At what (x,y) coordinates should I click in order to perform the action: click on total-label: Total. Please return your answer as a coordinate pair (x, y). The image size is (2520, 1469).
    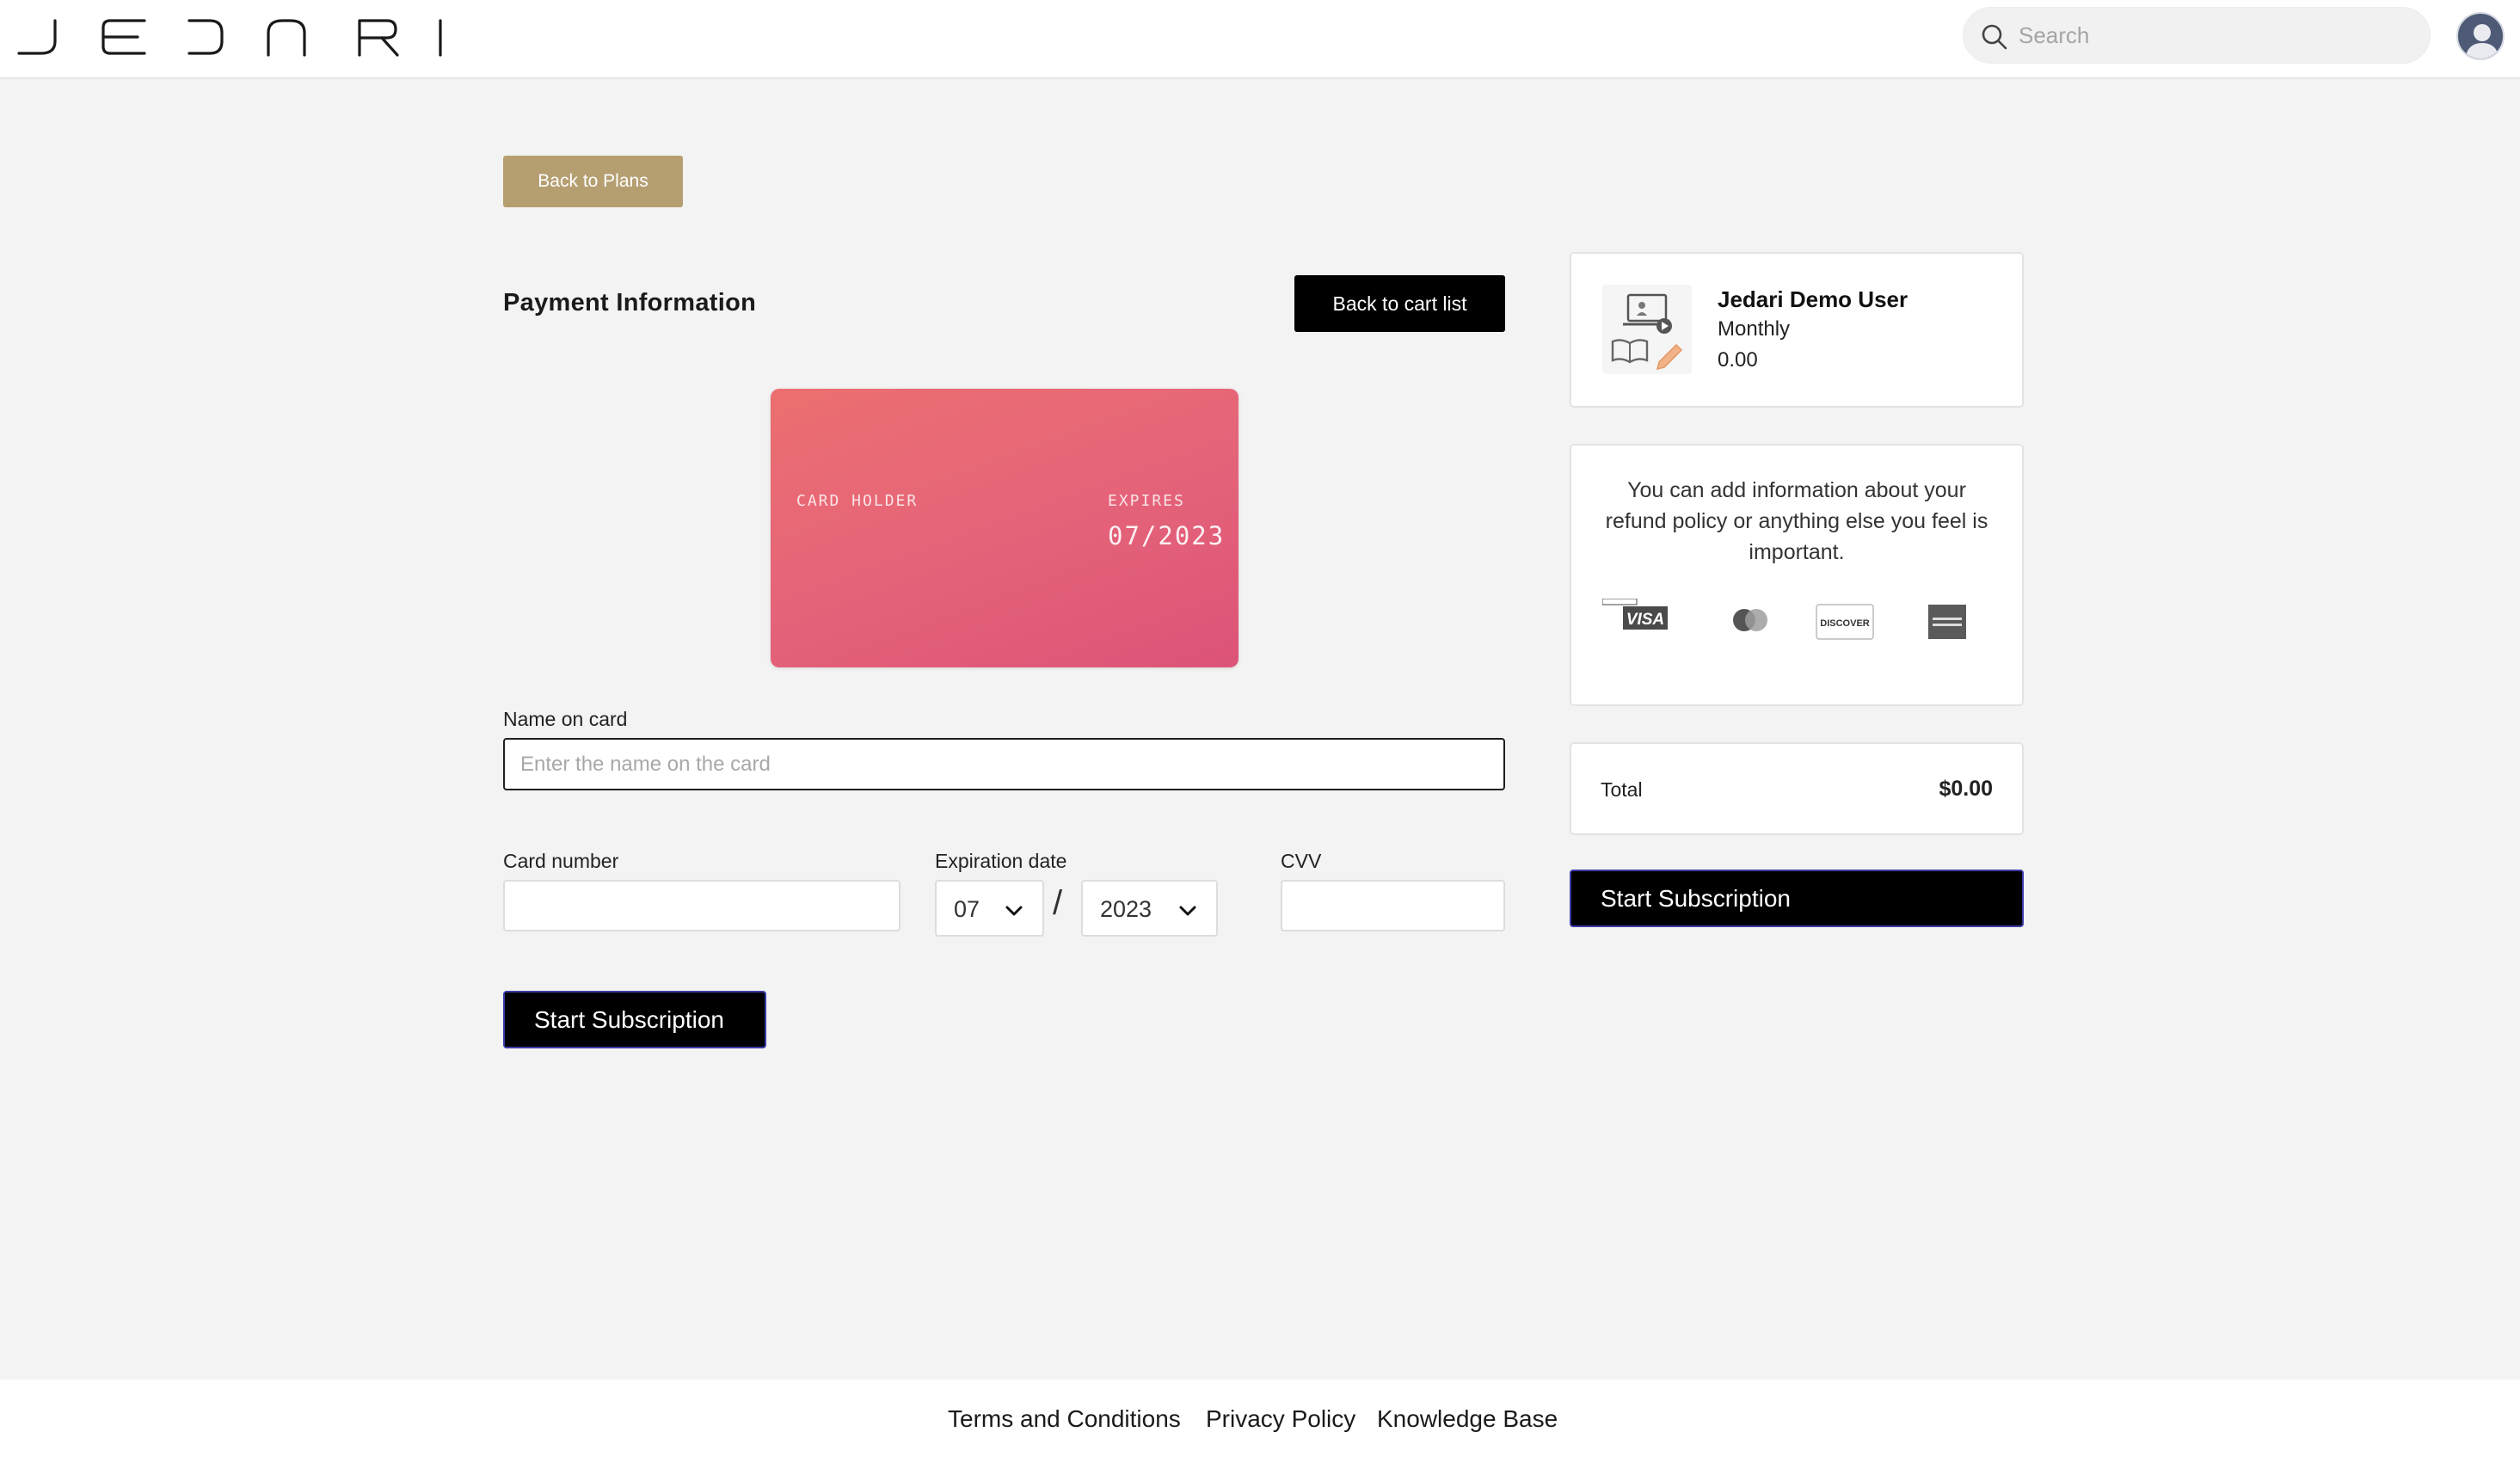
    Looking at the image, I should click on (1622, 789).